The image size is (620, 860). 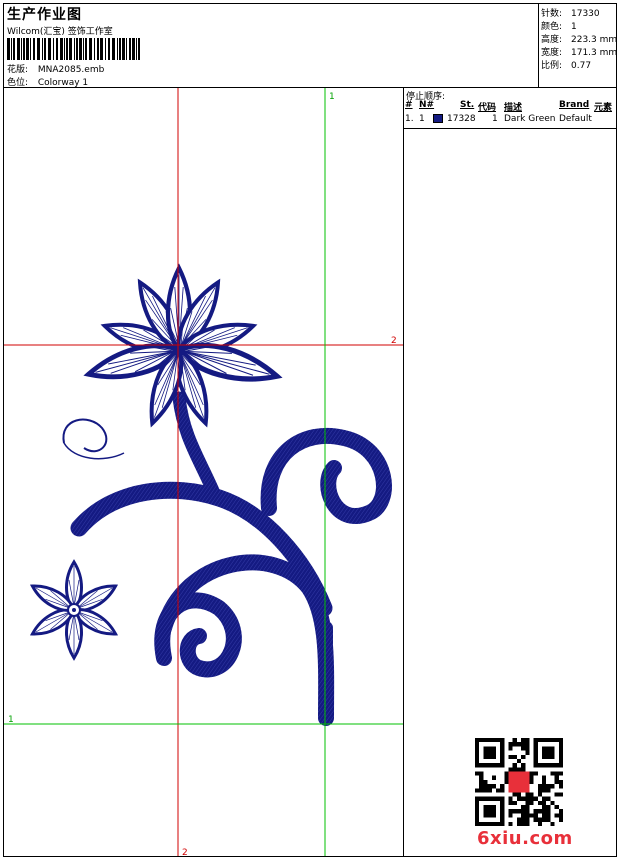 What do you see at coordinates (467, 105) in the screenshot?
I see `col-header-st: St.` at bounding box center [467, 105].